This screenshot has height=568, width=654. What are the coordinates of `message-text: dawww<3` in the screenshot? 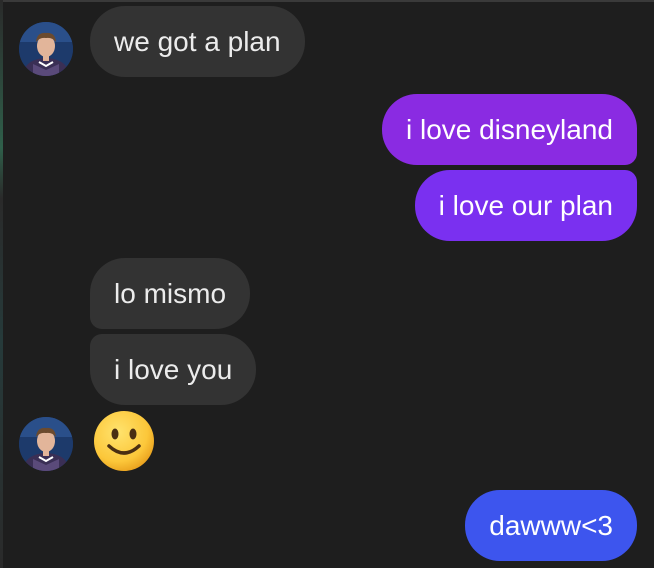 It's located at (551, 525).